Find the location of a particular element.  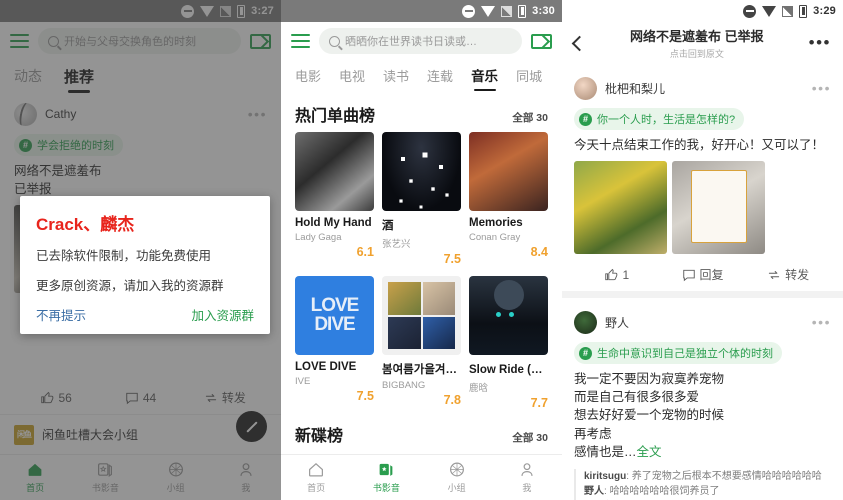

post-user-row: 枇杷和梨儿 ••• is located at coordinates (702, 88).